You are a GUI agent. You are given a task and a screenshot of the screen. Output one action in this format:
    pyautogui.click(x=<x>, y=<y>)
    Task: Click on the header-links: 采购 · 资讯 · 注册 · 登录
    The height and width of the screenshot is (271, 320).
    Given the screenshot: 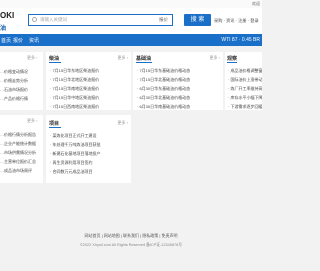 What is the action you would take?
    pyautogui.click(x=236, y=21)
    